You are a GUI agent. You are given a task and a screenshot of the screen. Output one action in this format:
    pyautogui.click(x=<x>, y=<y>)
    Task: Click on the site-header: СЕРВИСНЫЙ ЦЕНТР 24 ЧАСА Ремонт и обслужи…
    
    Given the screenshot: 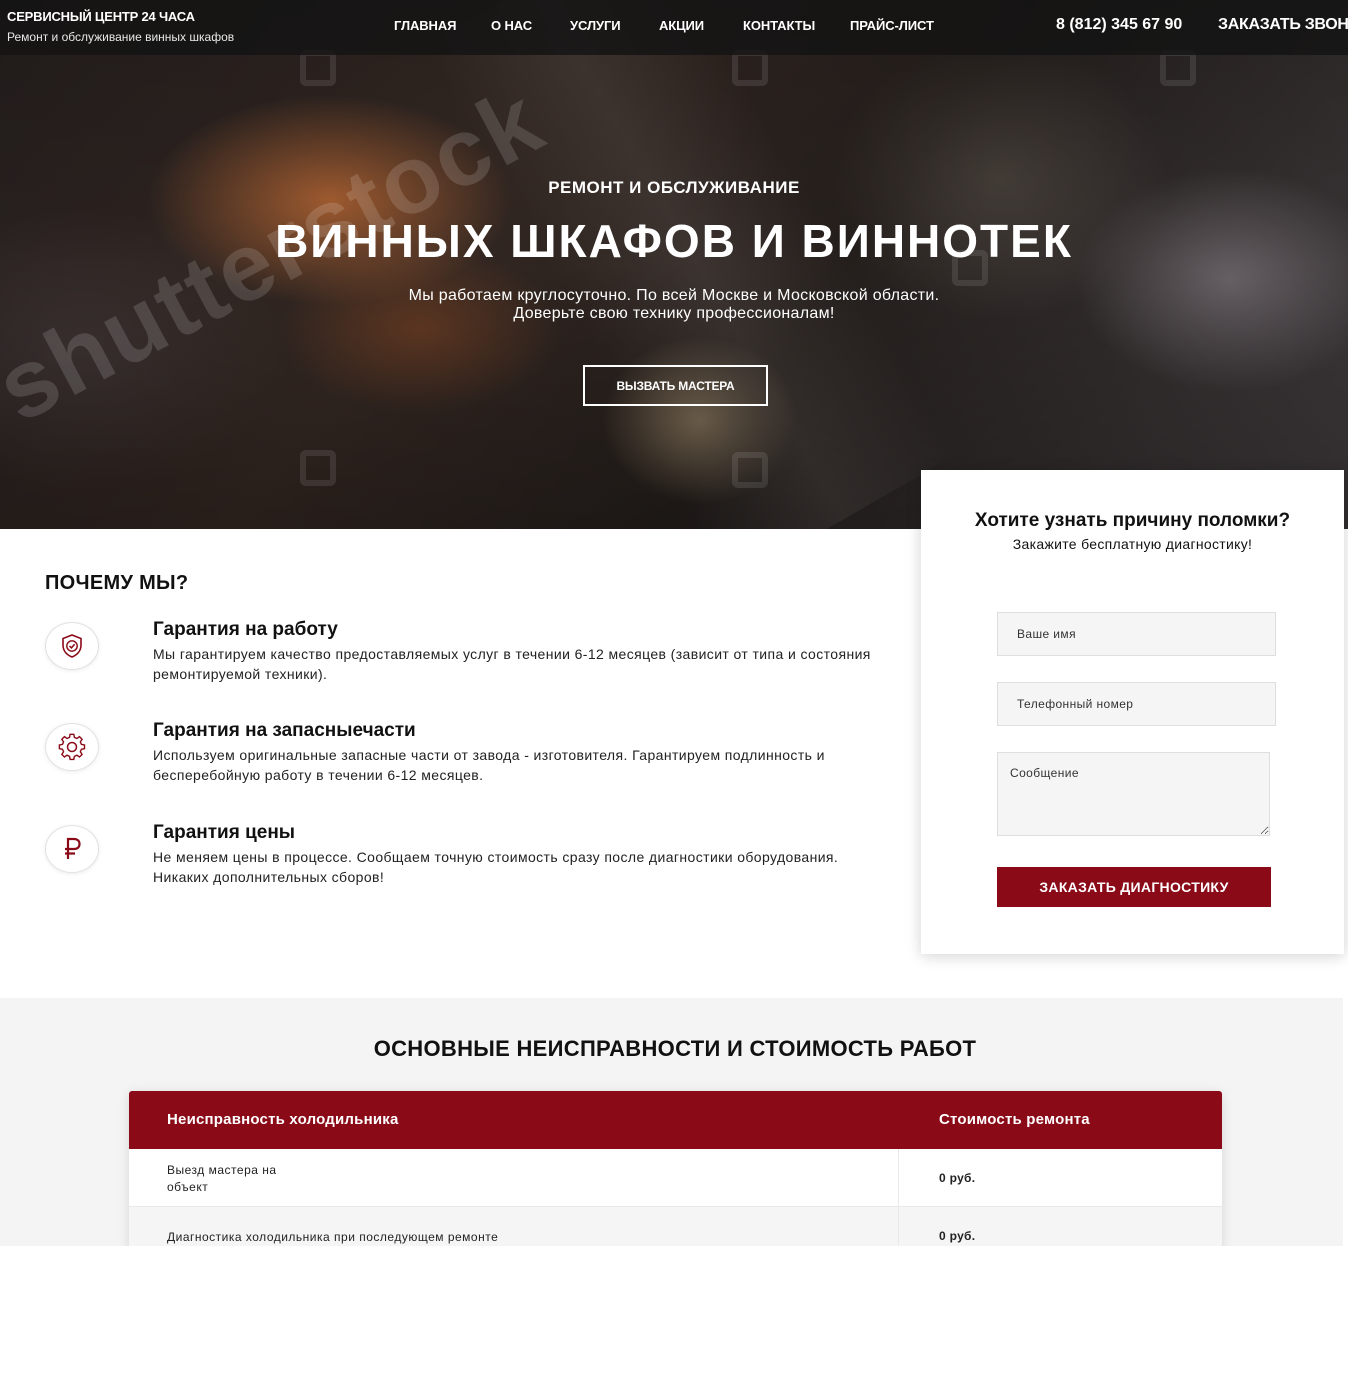 What is the action you would take?
    pyautogui.click(x=674, y=27)
    